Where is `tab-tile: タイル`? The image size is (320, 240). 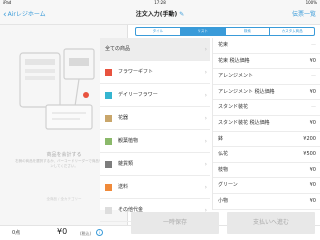
tab-tile: タイル is located at coordinates (158, 31).